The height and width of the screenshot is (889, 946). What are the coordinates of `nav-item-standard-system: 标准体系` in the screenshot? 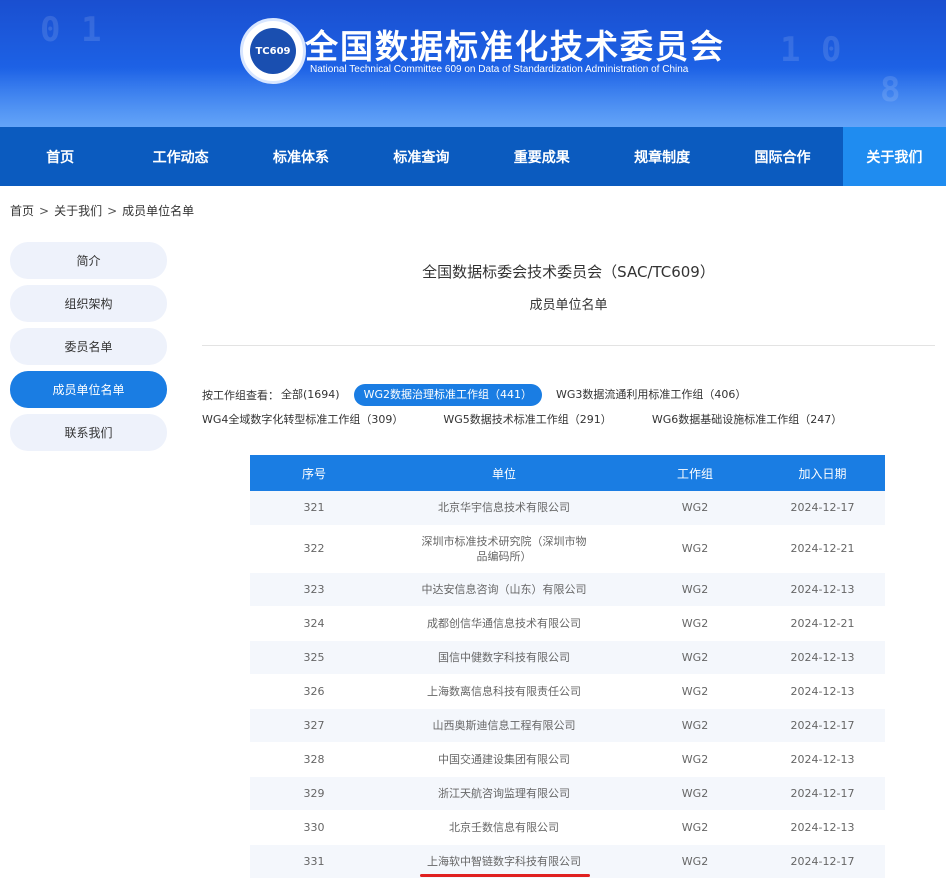 It's located at (301, 156).